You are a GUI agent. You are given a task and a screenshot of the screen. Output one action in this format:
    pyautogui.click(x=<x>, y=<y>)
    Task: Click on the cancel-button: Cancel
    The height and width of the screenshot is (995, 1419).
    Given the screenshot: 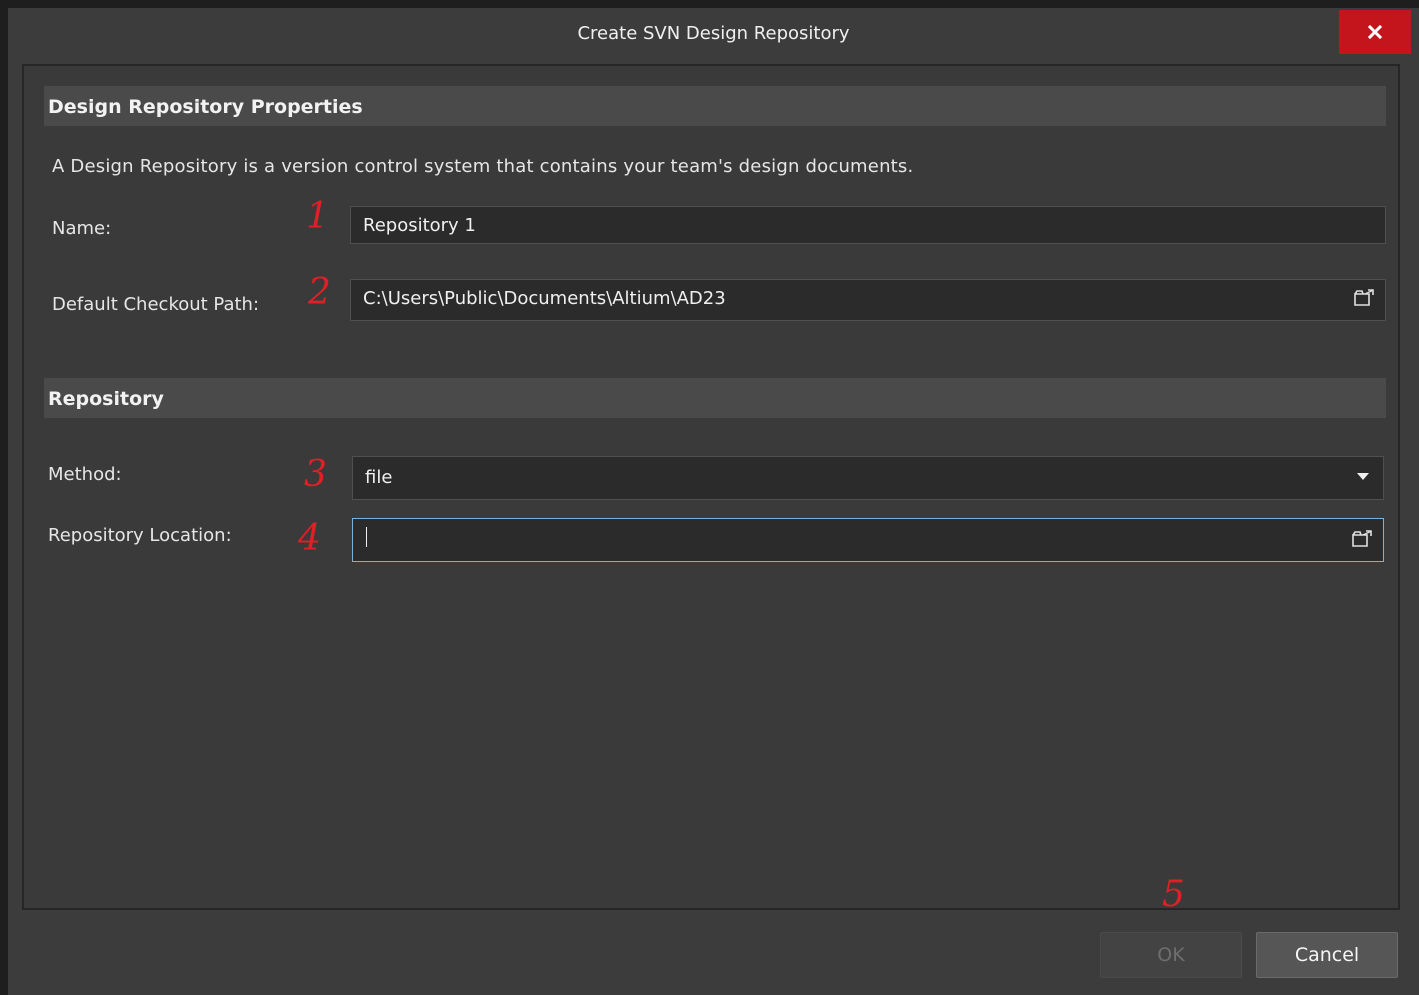 What is the action you would take?
    pyautogui.click(x=1327, y=955)
    